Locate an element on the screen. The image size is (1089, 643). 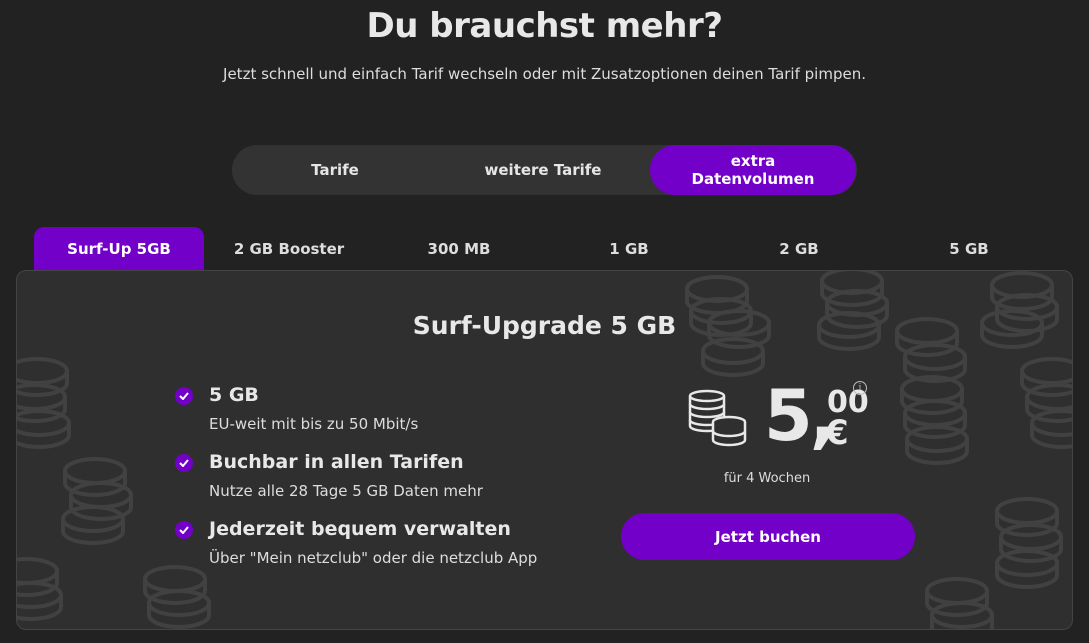
price-period: für 4 Wochen is located at coordinates (767, 478).